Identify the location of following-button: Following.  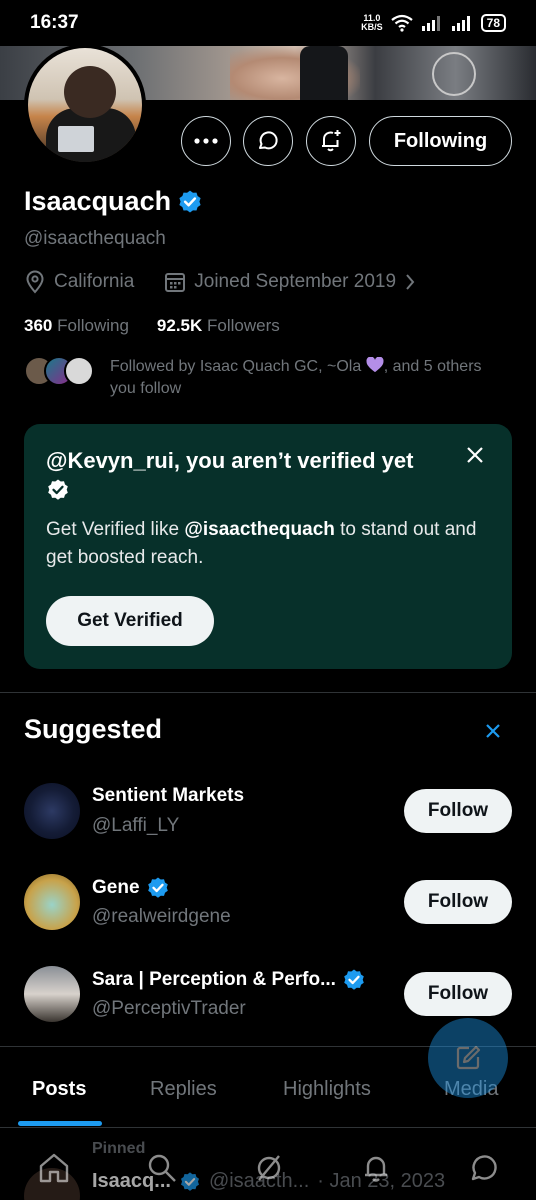
(440, 141).